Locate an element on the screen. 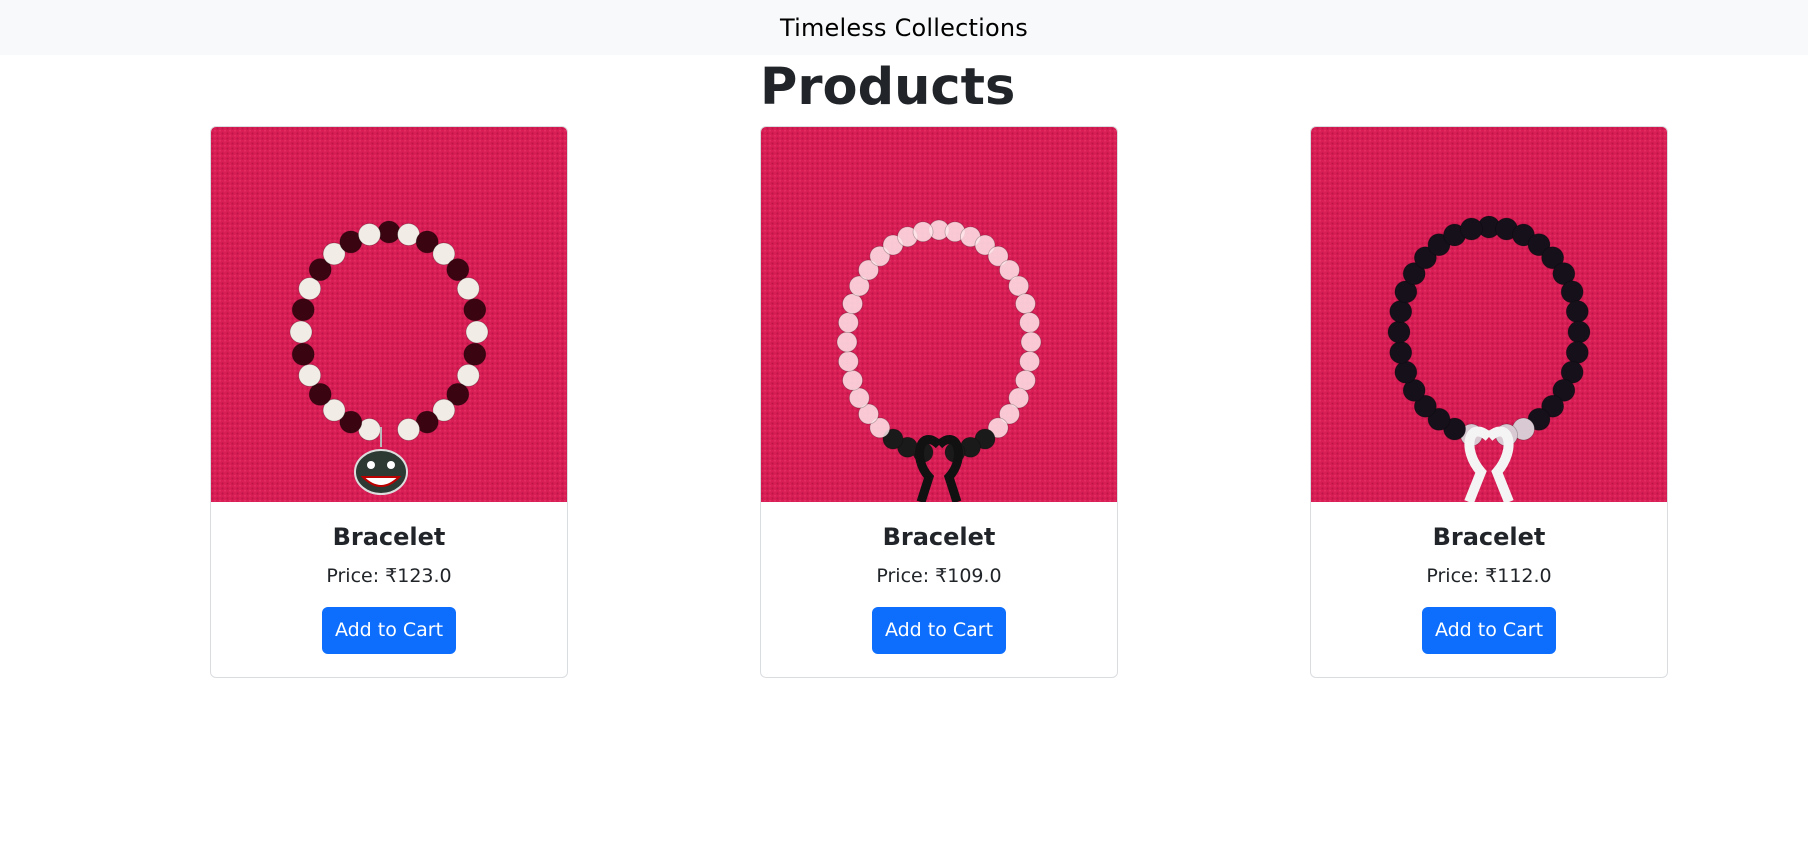 This screenshot has height=861, width=1808. product-price: Price: ₹112.0 is located at coordinates (1489, 576).